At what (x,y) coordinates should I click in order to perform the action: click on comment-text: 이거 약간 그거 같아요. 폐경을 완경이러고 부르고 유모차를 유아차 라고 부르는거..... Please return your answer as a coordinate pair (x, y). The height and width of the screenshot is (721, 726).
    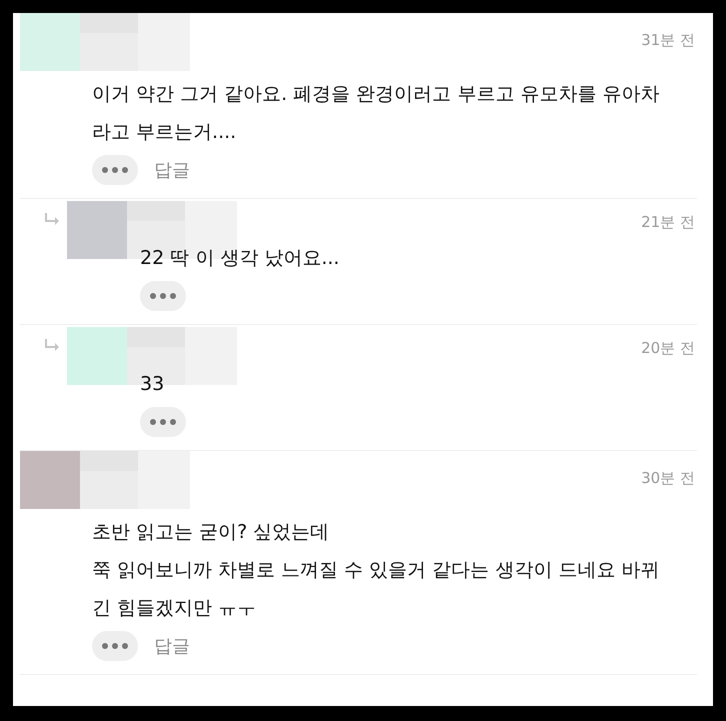
    Looking at the image, I should click on (376, 113).